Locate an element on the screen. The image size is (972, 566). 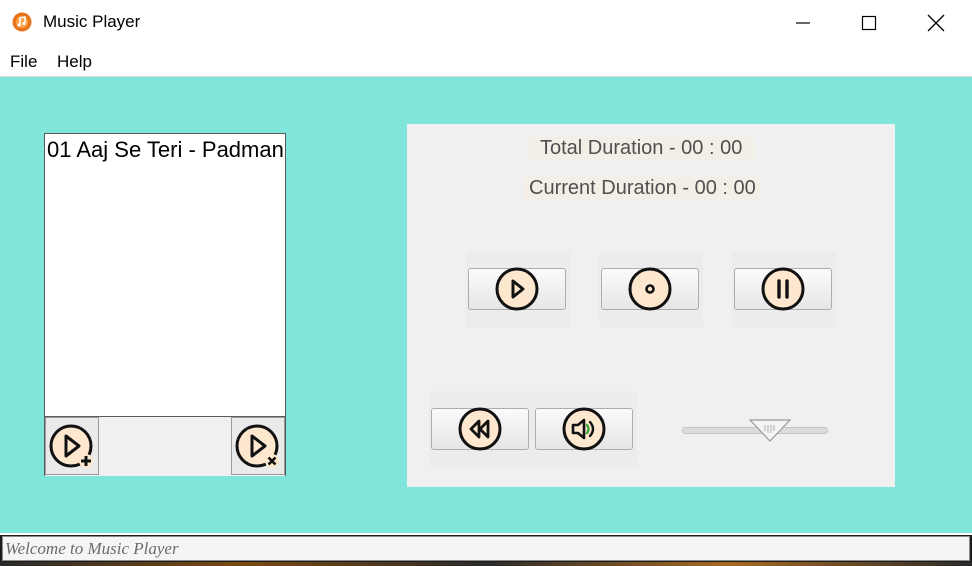
pause-icon is located at coordinates (783, 289).